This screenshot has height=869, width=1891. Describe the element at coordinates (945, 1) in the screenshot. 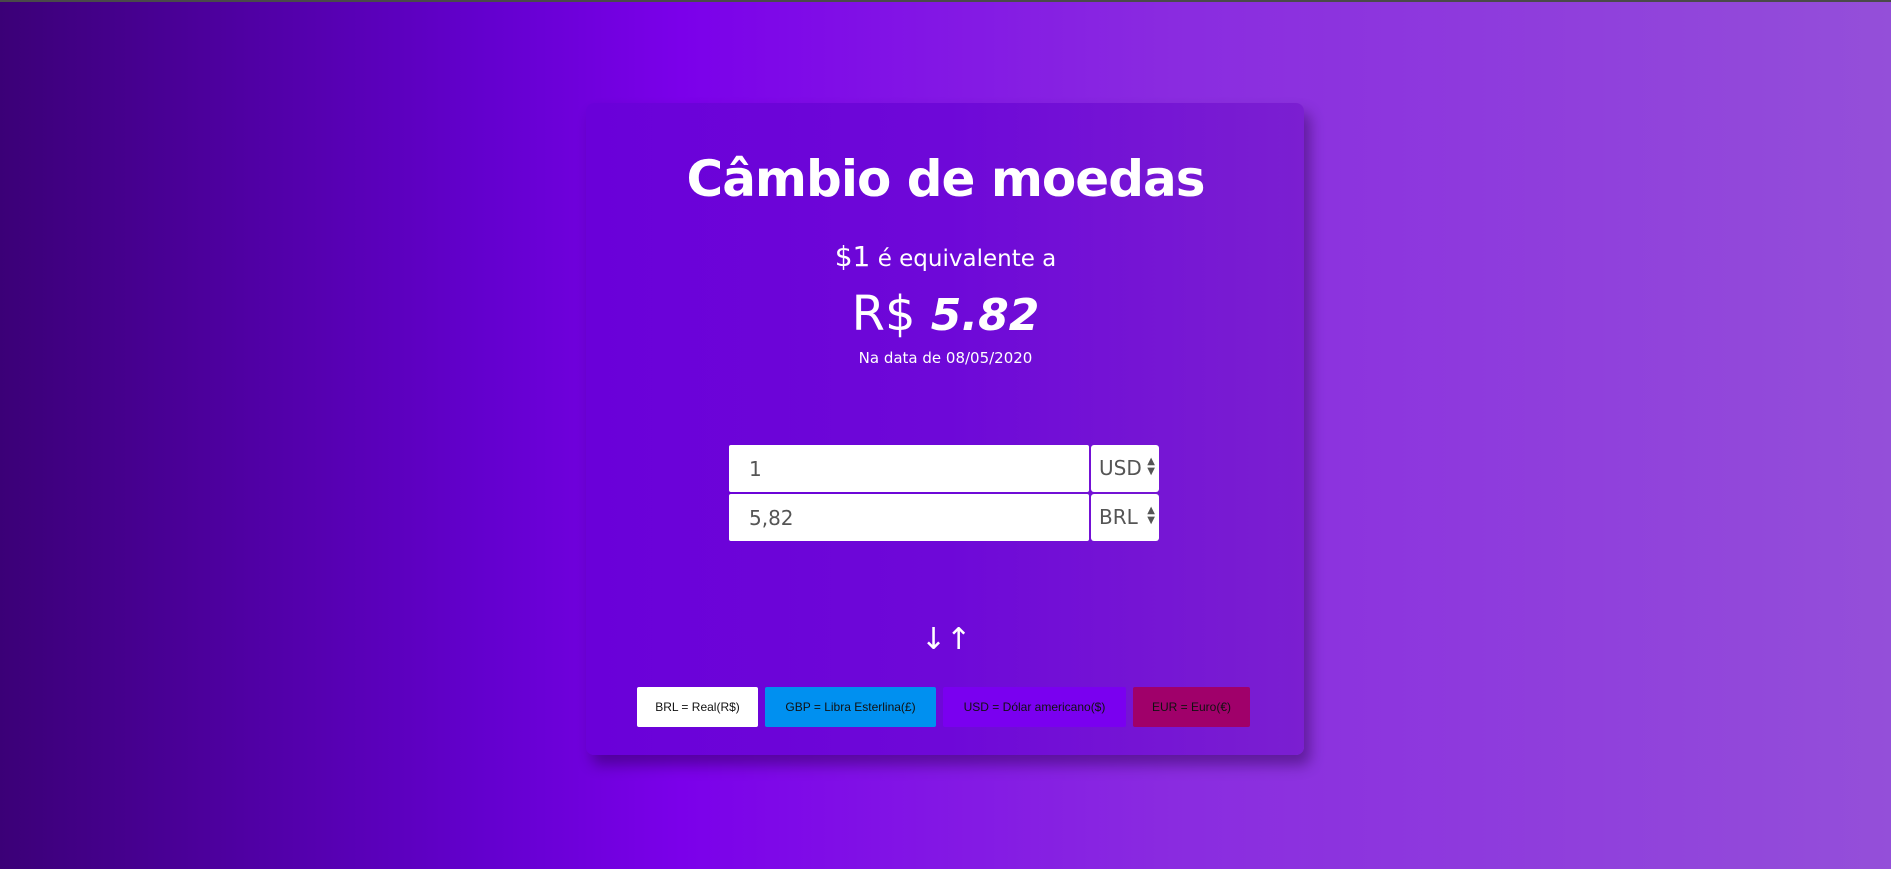

I see `top-border` at that location.